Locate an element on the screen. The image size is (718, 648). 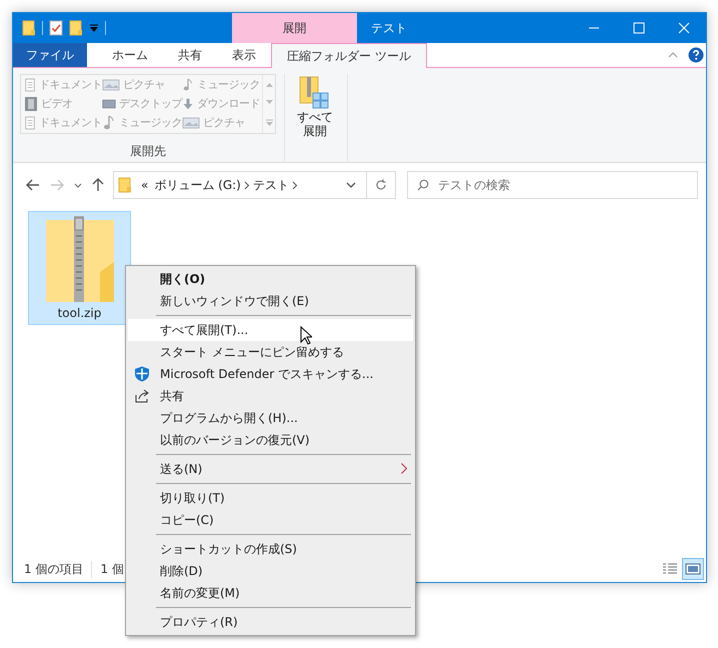
window-title: テスト is located at coordinates (389, 28).